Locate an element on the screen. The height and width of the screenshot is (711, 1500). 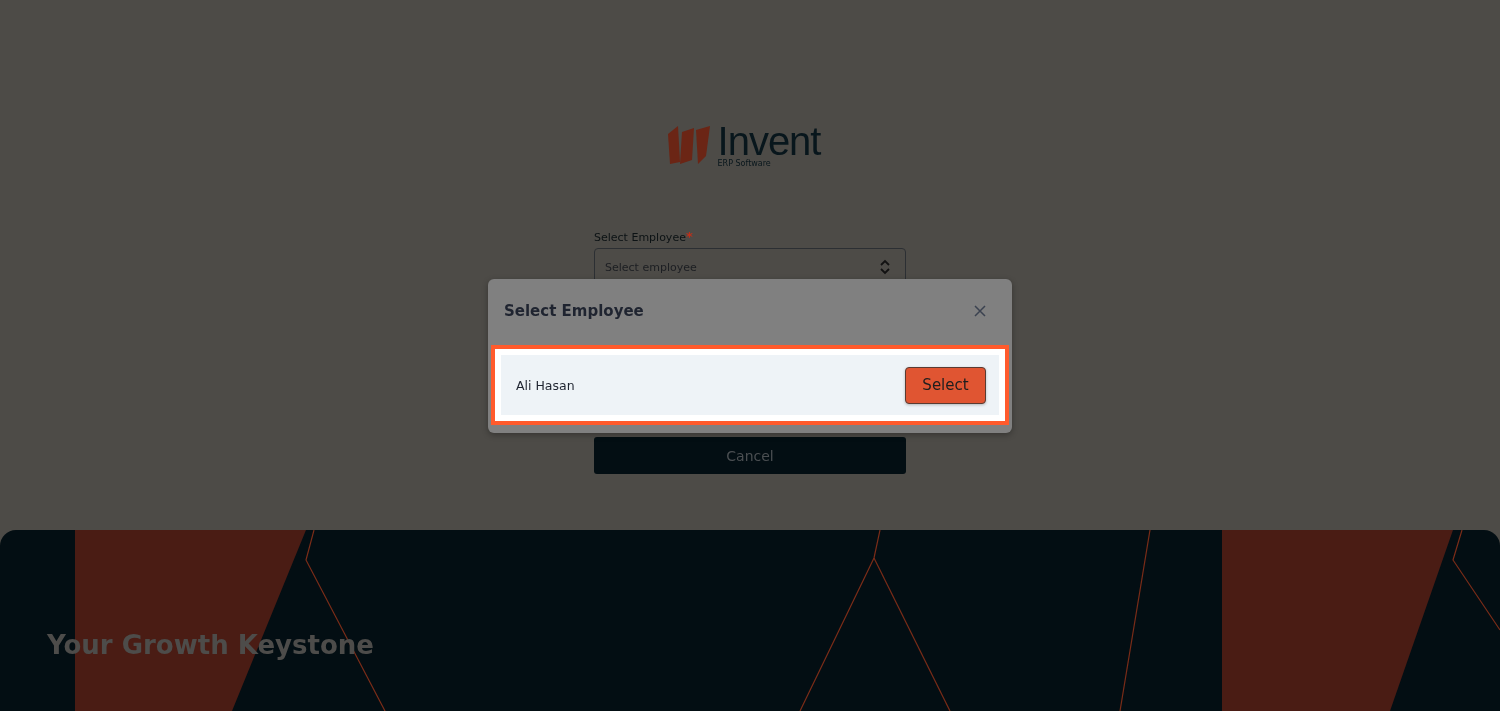
logo-wordmark: Invent is located at coordinates (769, 141).